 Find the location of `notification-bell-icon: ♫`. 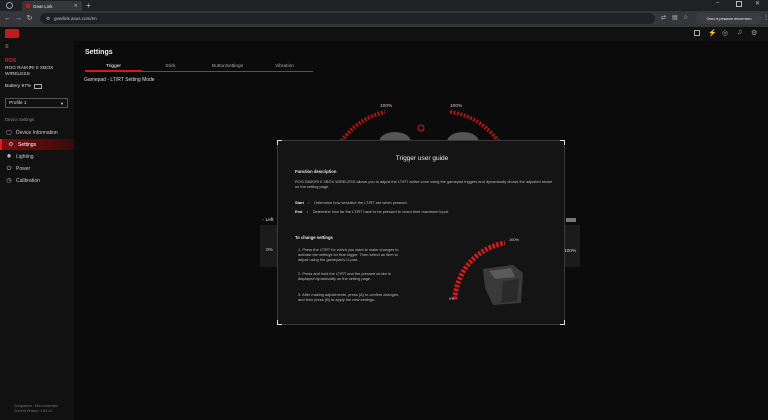

notification-bell-icon: ♫ is located at coordinates (739, 32).